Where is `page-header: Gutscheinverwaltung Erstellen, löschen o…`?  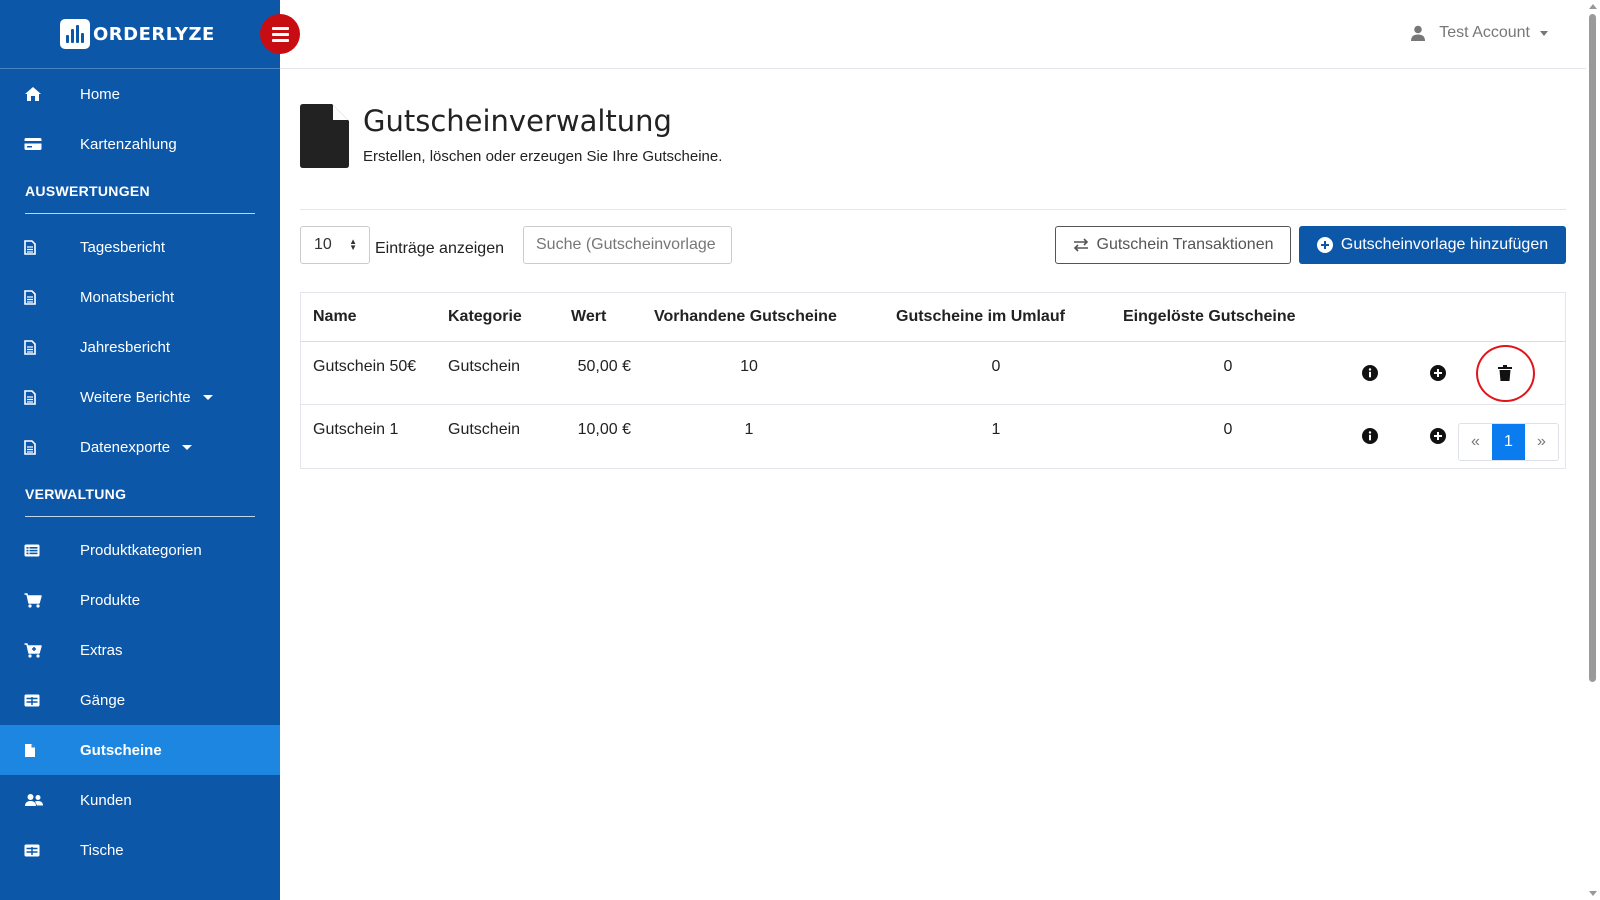 page-header: Gutscheinverwaltung Erstellen, löschen o… is located at coordinates (933, 139).